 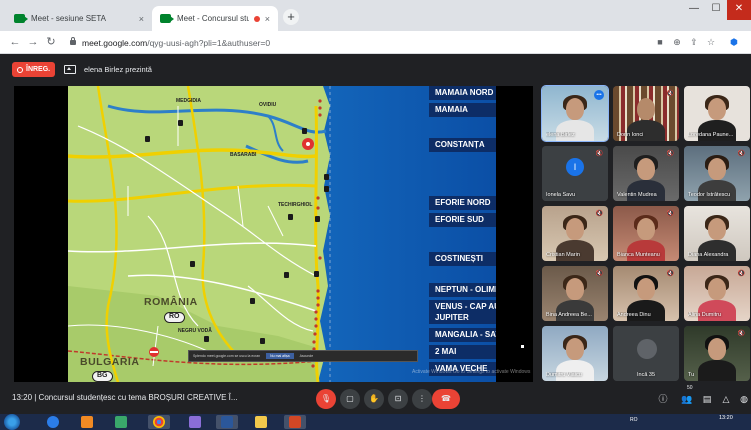 I want to click on lock-icon, so click(x=73, y=41).